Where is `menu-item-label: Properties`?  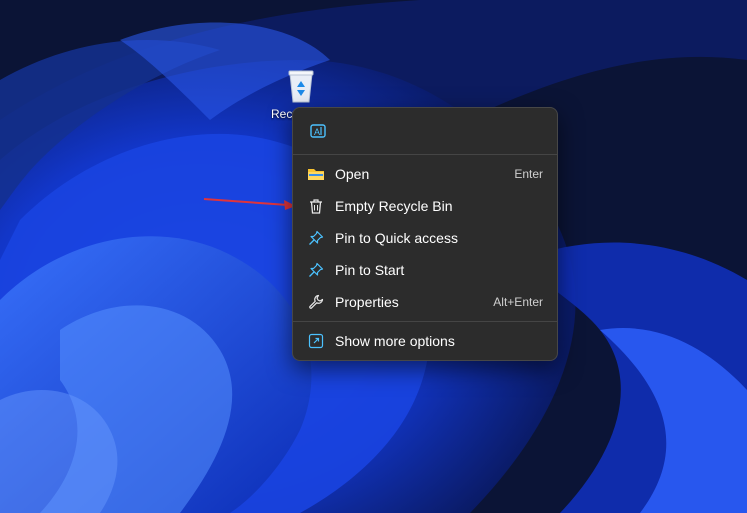 menu-item-label: Properties is located at coordinates (367, 302).